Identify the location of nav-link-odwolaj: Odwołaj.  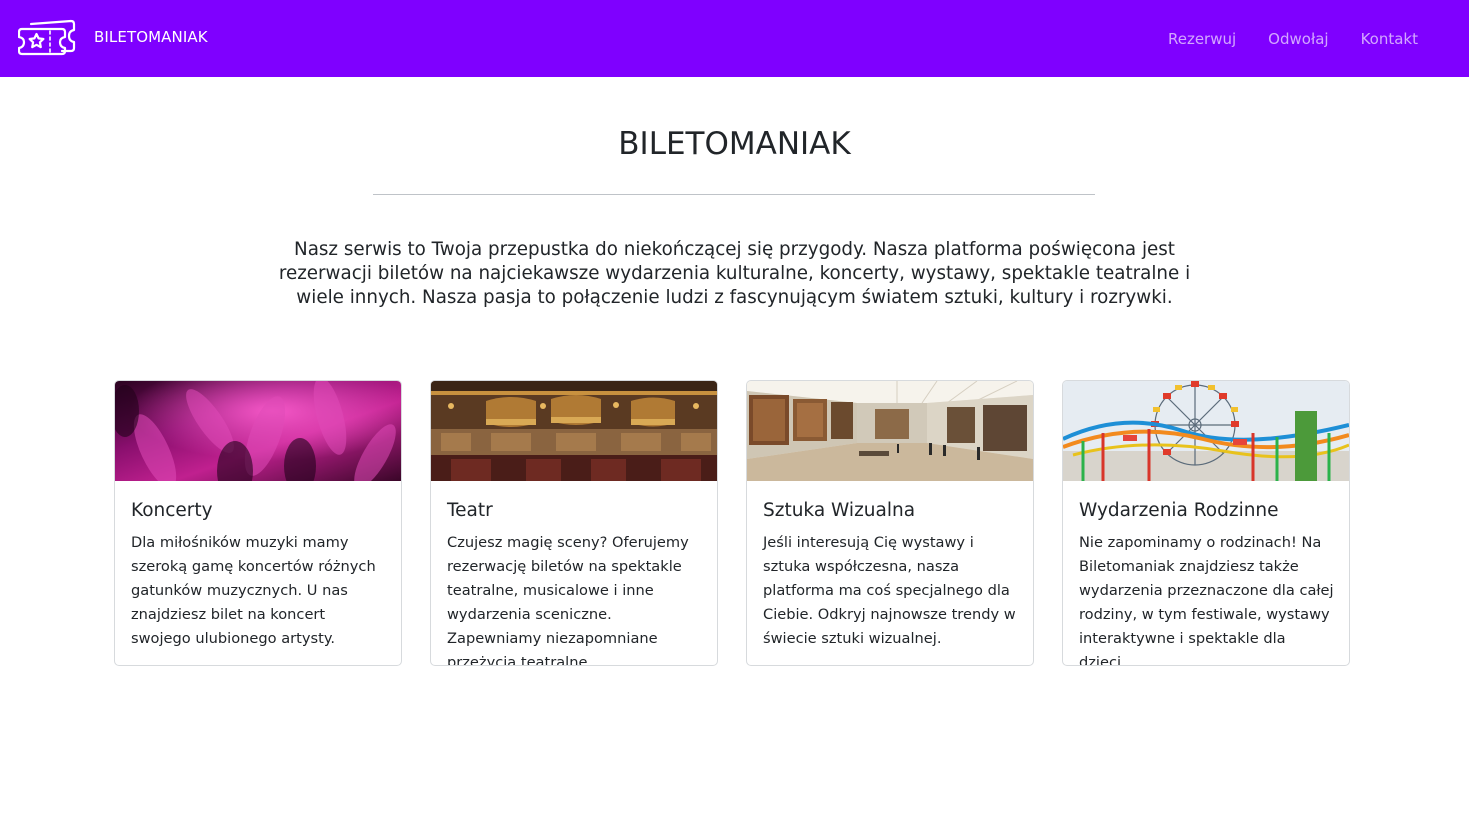
(1298, 39).